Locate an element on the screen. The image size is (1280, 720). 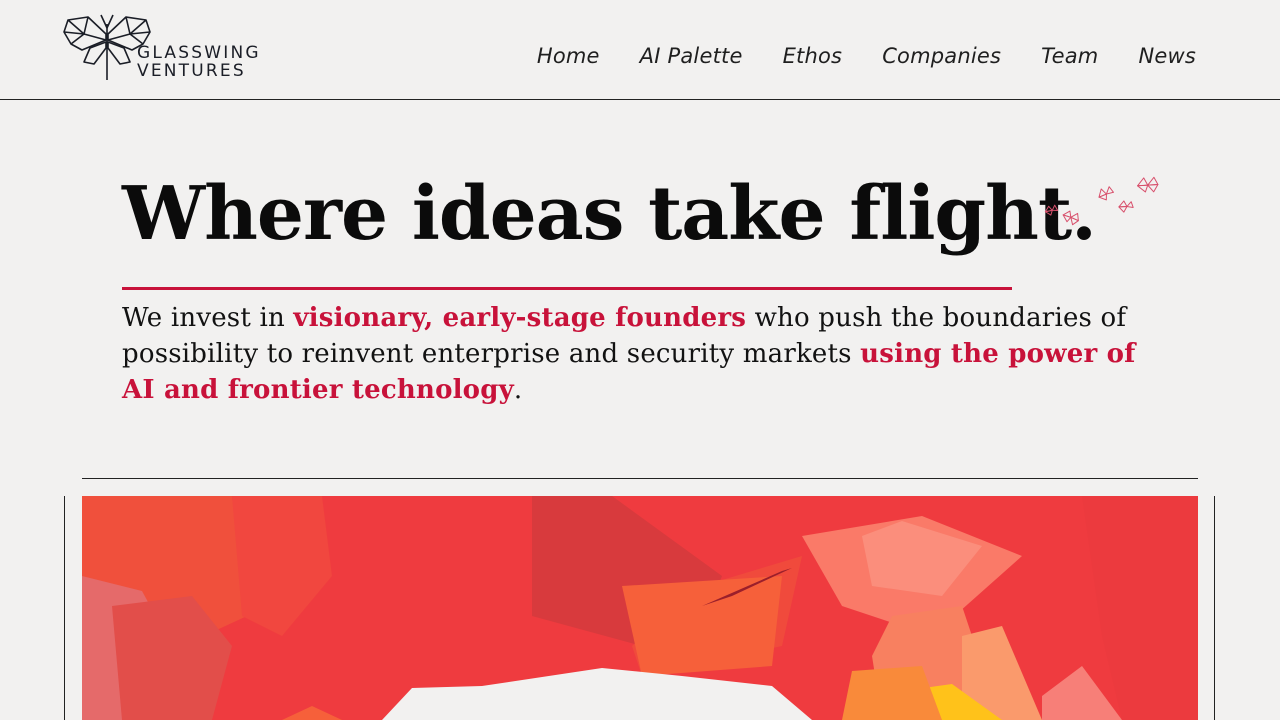
frame-line-right is located at coordinates (1214, 608).